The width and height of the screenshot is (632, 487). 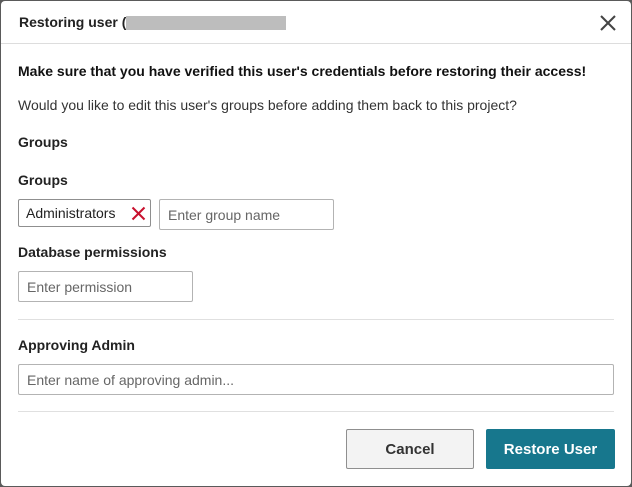 What do you see at coordinates (316, 22) in the screenshot?
I see `dialog-header: Restoring user (` at bounding box center [316, 22].